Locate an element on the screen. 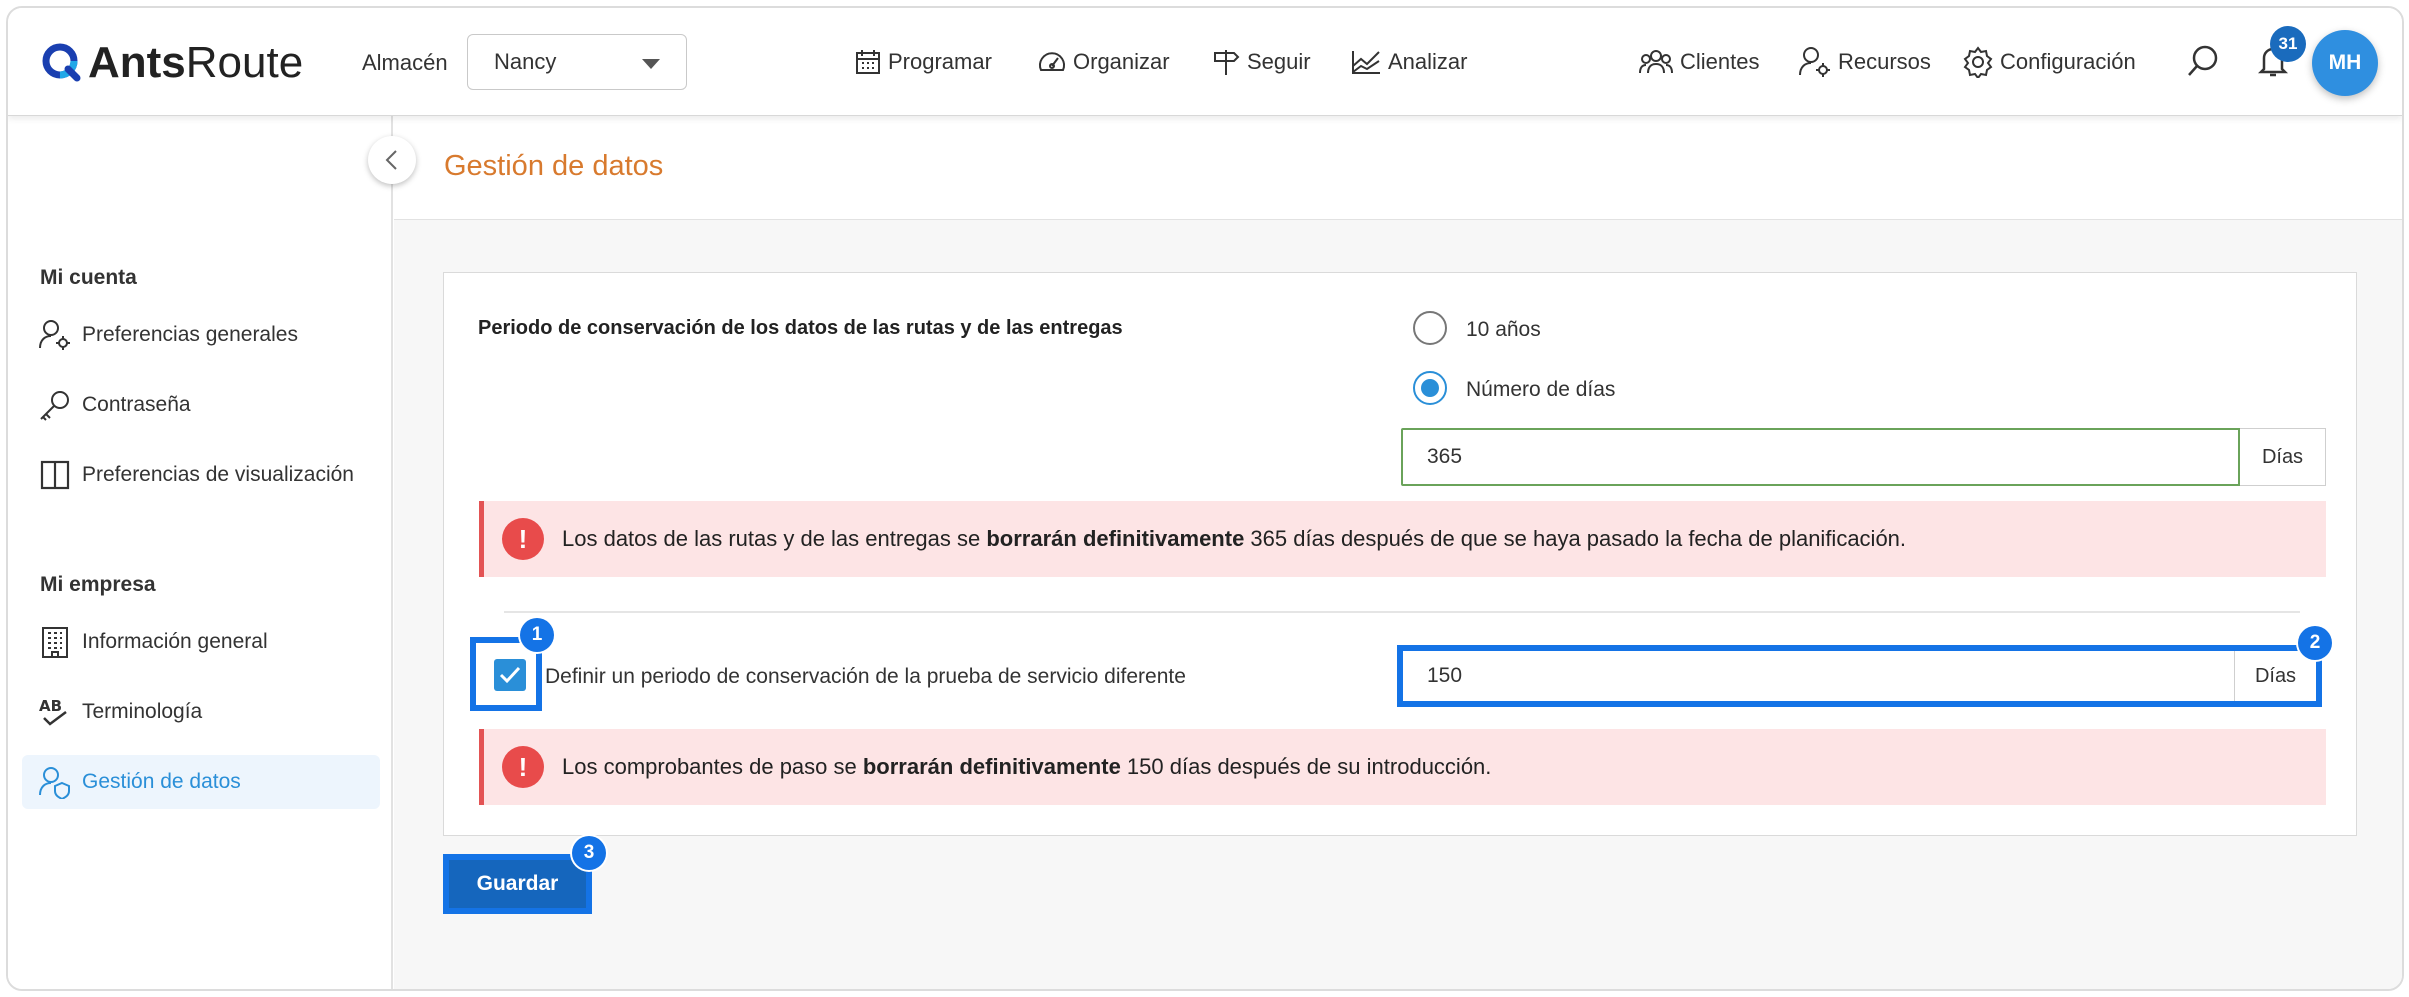 This screenshot has height=997, width=2409. sidebar-item-label: Contraseña is located at coordinates (136, 404).